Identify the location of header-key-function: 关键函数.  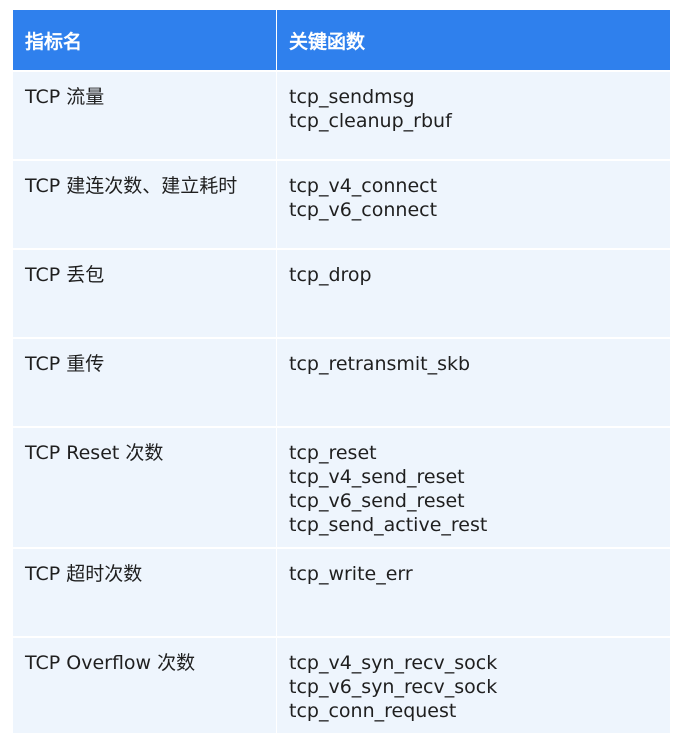
(473, 40).